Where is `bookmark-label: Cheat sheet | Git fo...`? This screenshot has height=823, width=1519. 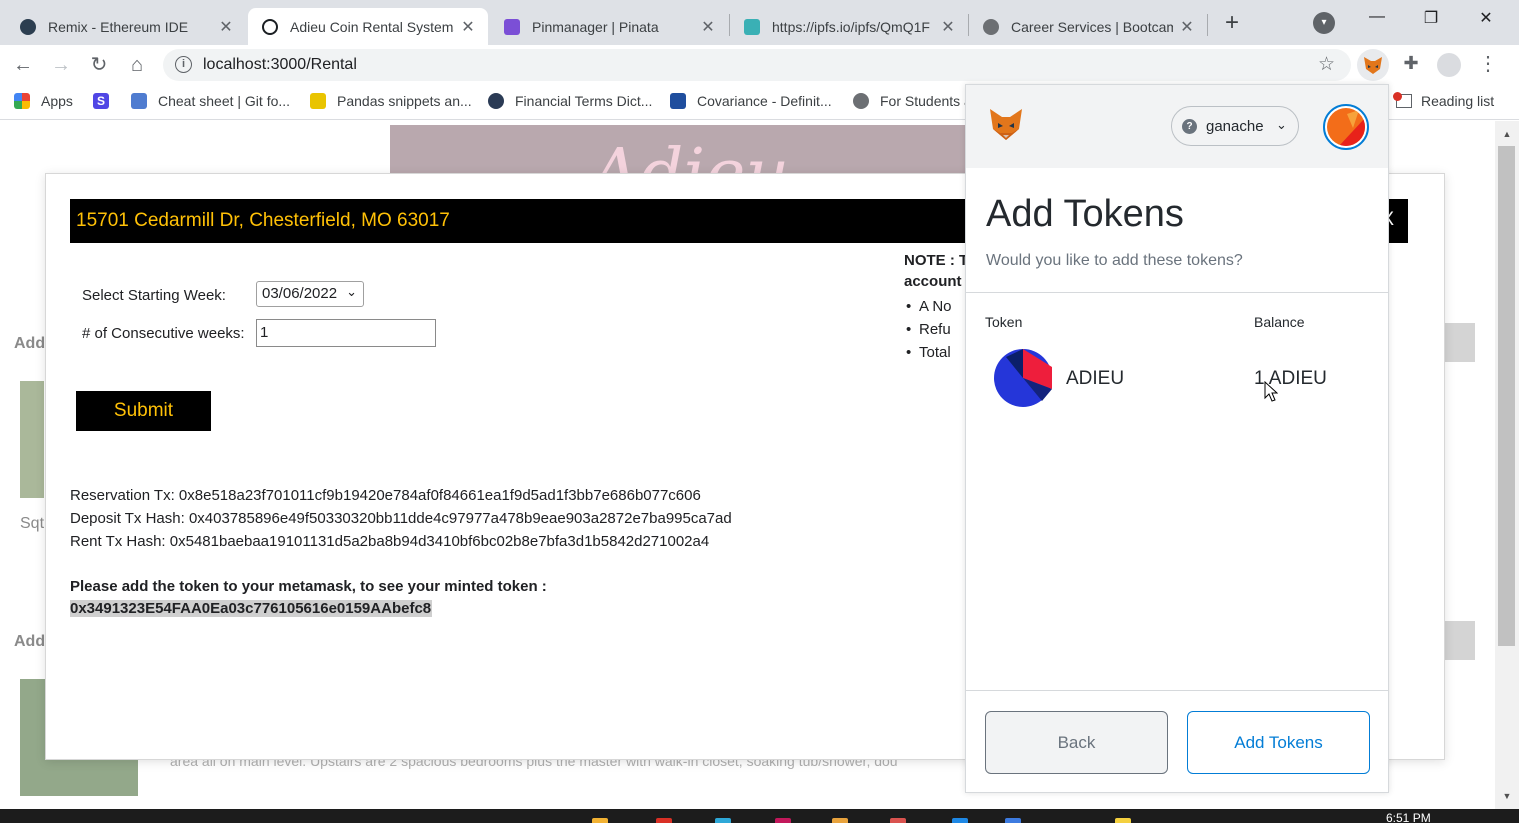
bookmark-label: Cheat sheet | Git fo... is located at coordinates (224, 101).